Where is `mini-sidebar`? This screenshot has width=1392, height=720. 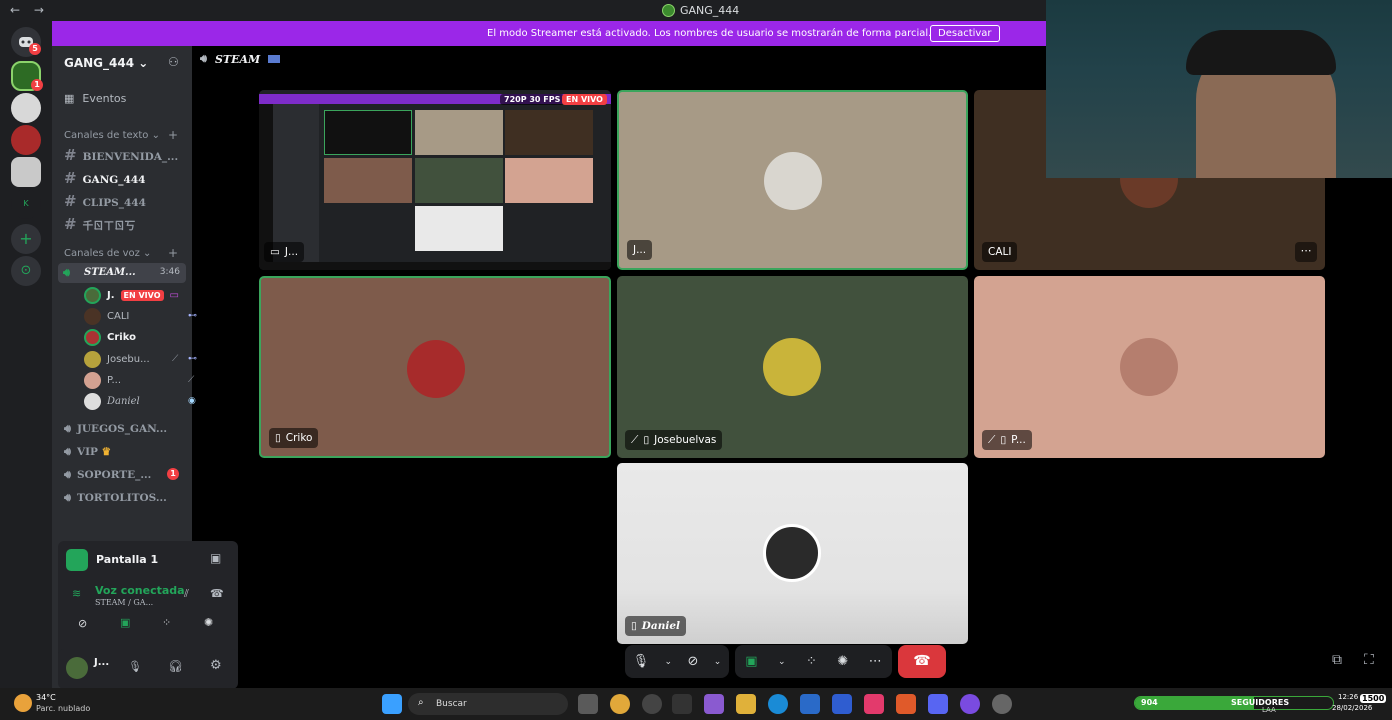
mini-sidebar is located at coordinates (296, 184).